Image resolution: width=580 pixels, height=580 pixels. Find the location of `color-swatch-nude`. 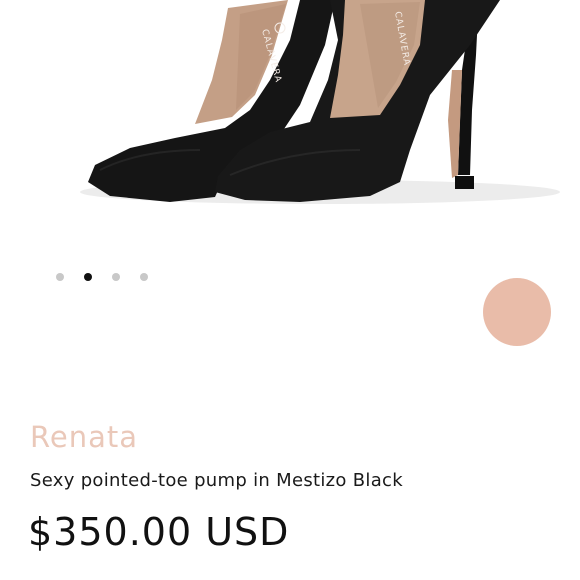

color-swatch-nude is located at coordinates (517, 312).